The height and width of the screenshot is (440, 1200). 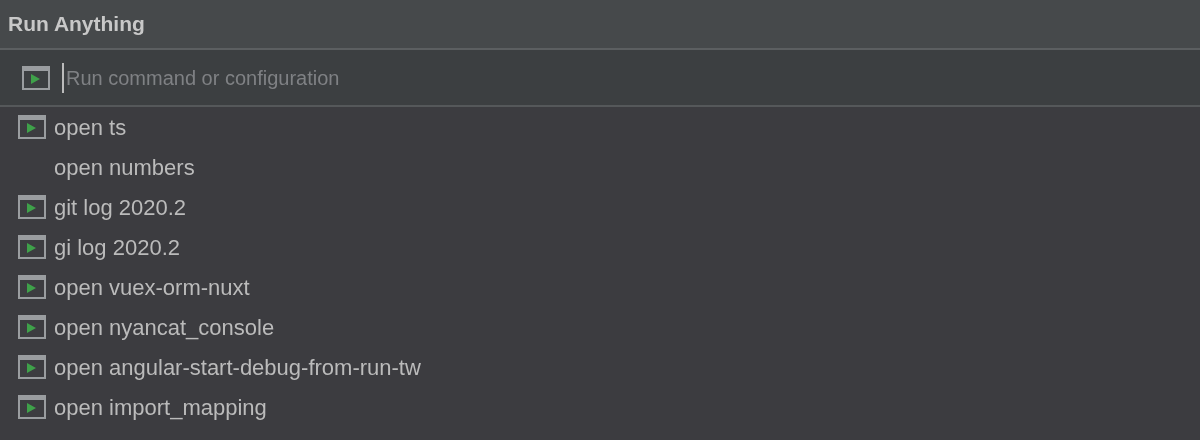 I want to click on command-item: git log 2020.2, so click(x=600, y=207).